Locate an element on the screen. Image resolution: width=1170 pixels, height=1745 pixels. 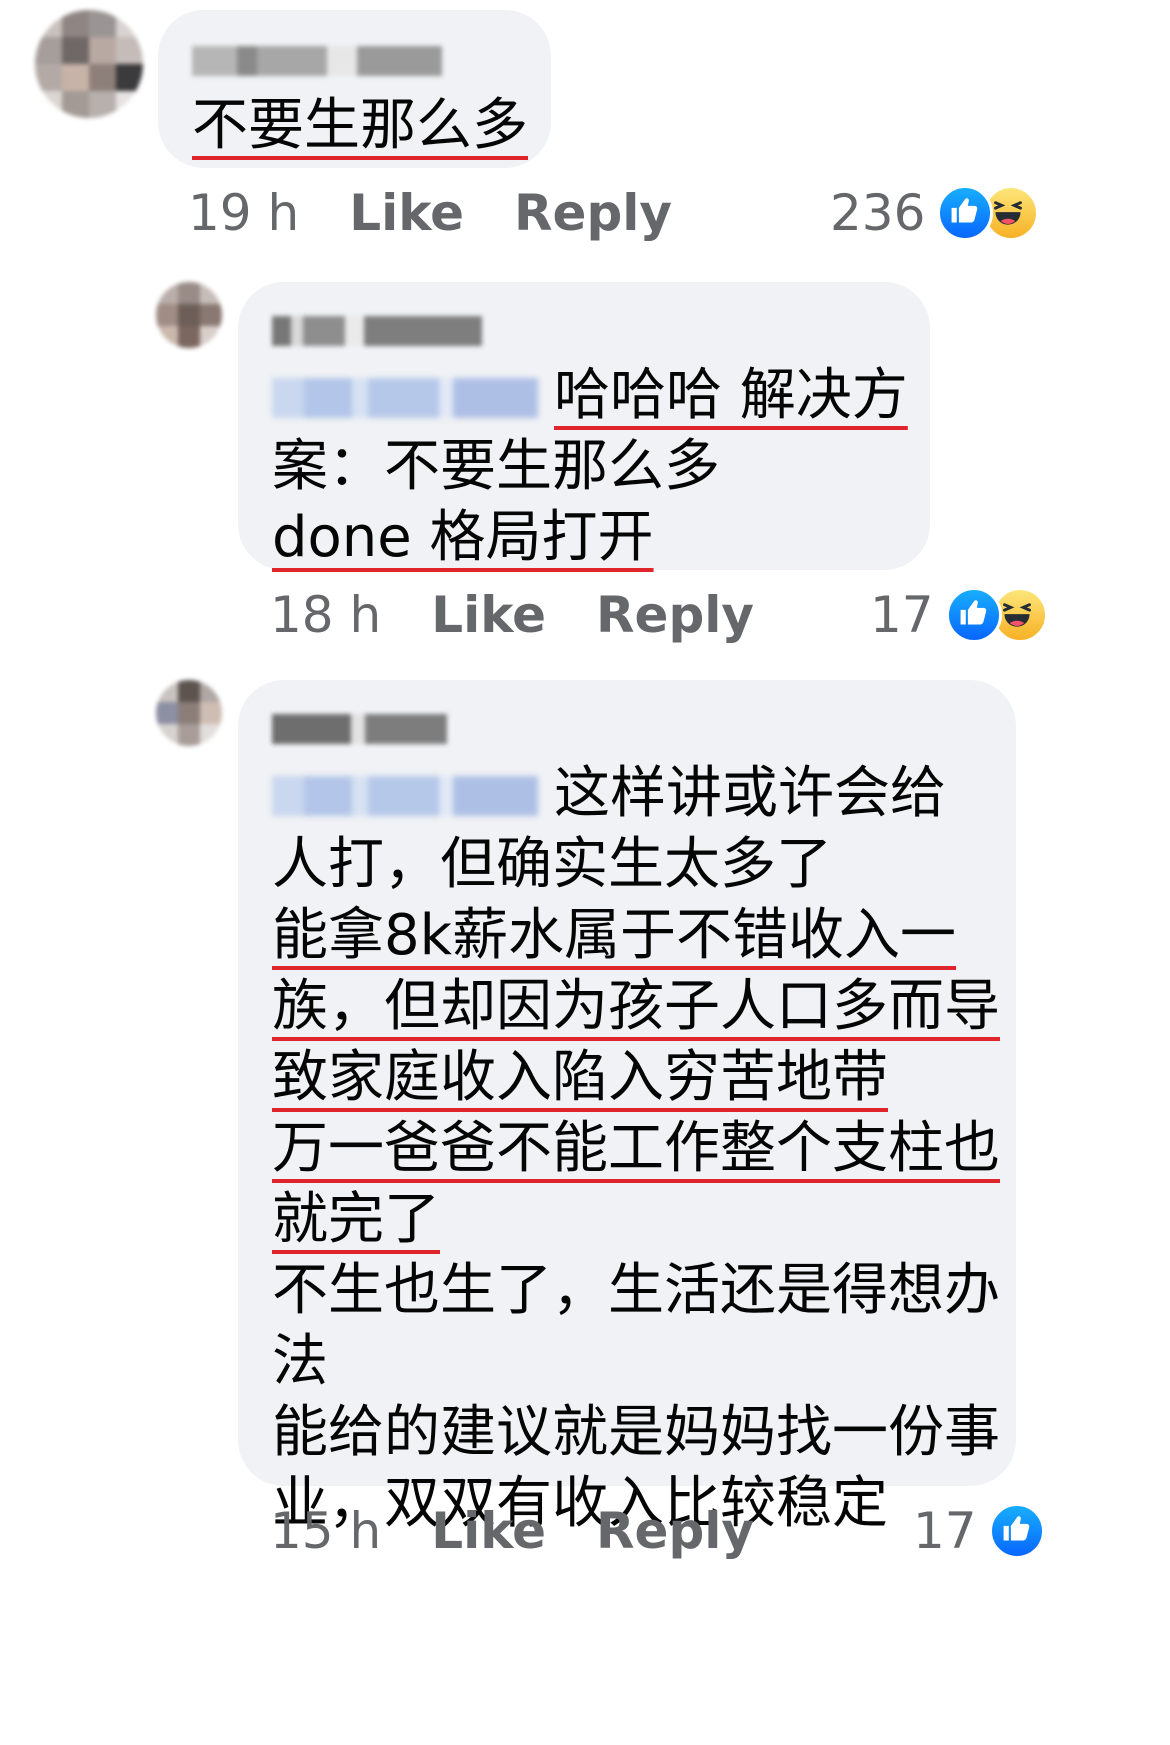
mention-line-text: 哈哈哈 解决方 is located at coordinates (731, 395).